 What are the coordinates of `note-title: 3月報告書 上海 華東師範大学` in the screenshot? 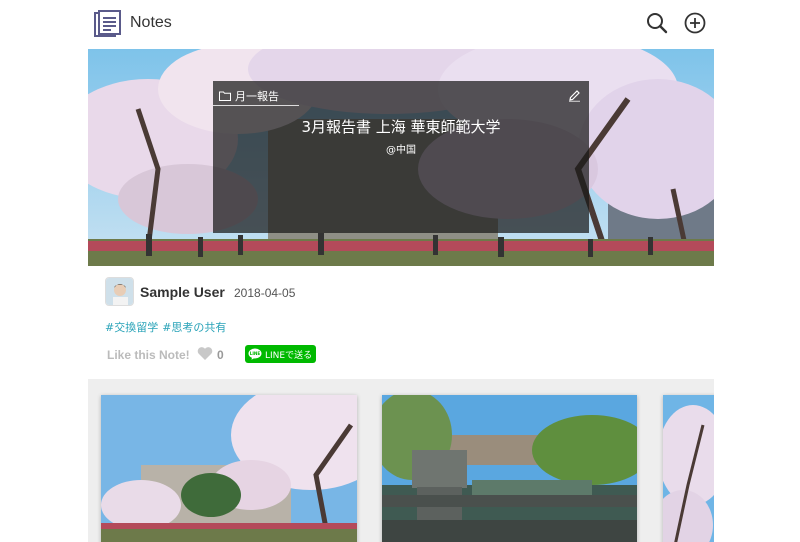 It's located at (401, 127).